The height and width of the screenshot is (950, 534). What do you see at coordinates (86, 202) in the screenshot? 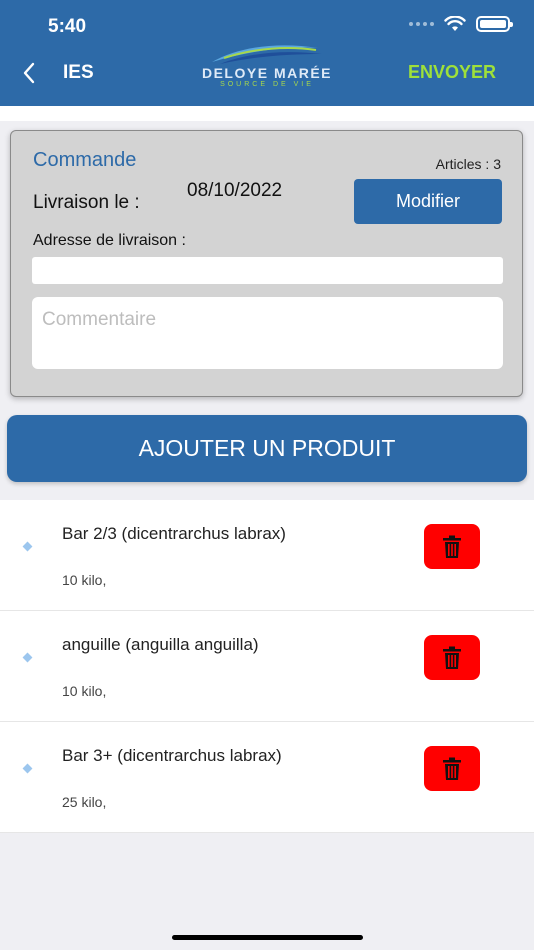
I see `delivery-label: Livraison le :` at bounding box center [86, 202].